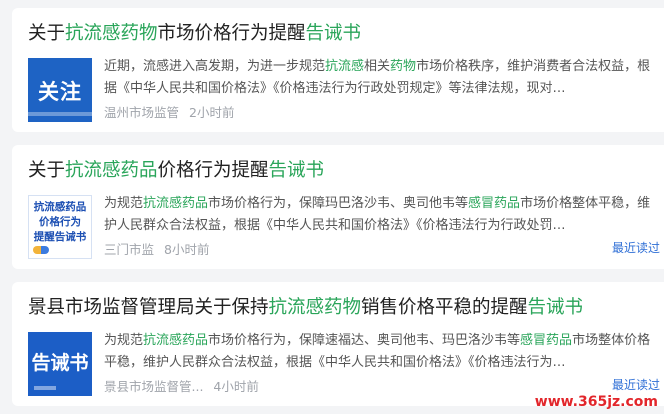 The image size is (664, 414). I want to click on article-title: 关于抗流感药品价格行为提醒告诫书, so click(340, 171).